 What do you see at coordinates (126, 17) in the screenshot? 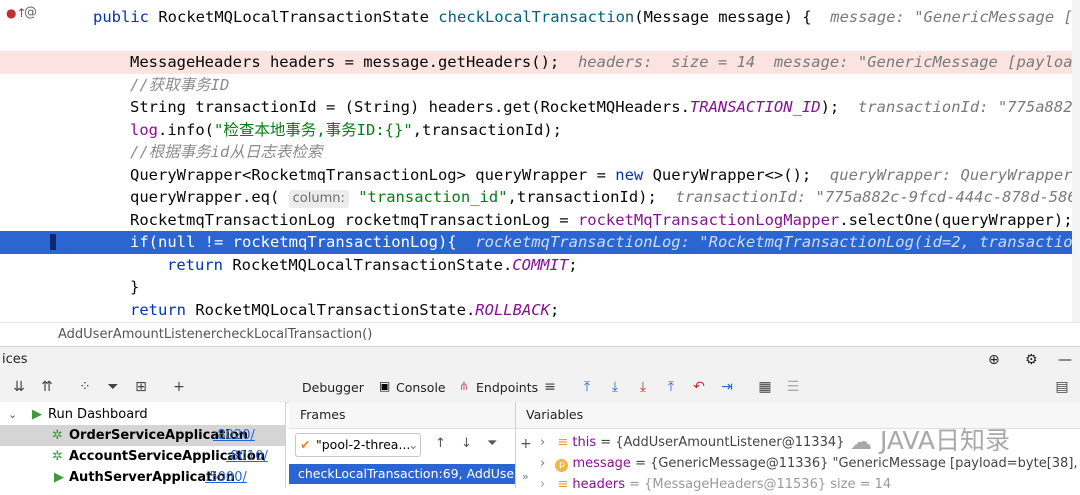
I see `code-token: public` at bounding box center [126, 17].